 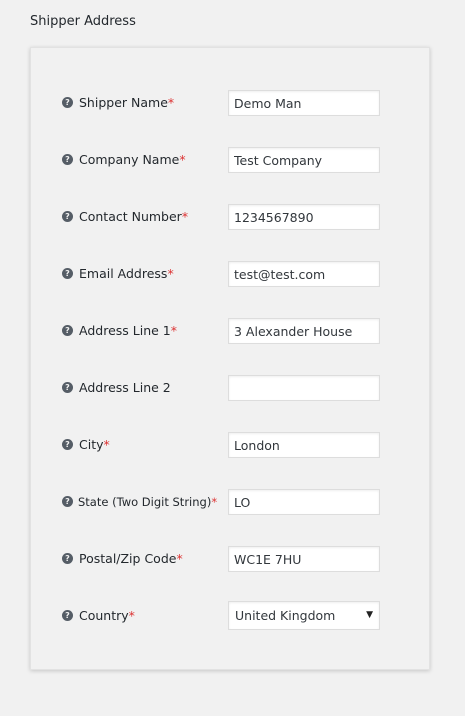 What do you see at coordinates (130, 216) in the screenshot?
I see `field-label-text: Contact Number` at bounding box center [130, 216].